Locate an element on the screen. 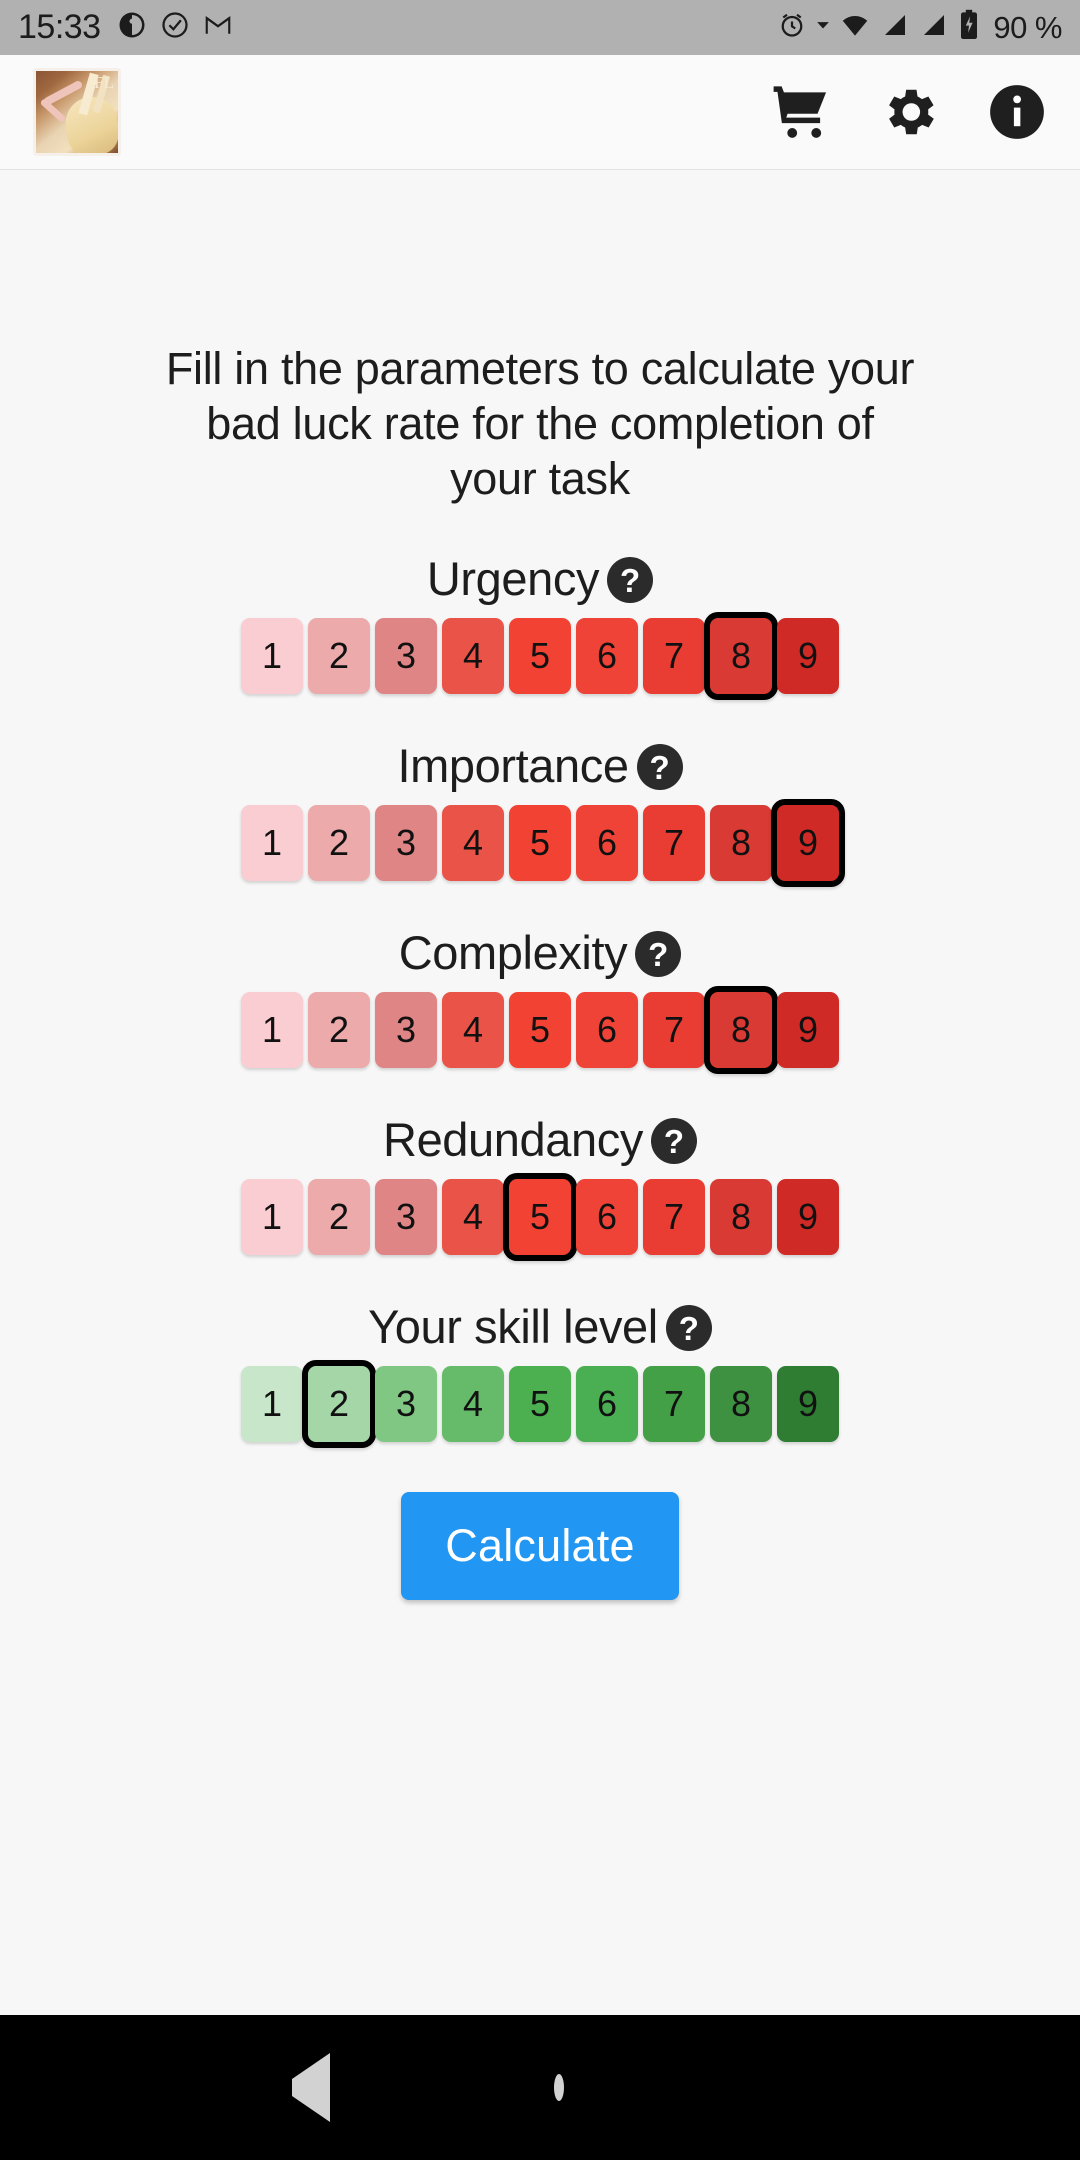  help-icon-redundancy: ? is located at coordinates (673, 1141).